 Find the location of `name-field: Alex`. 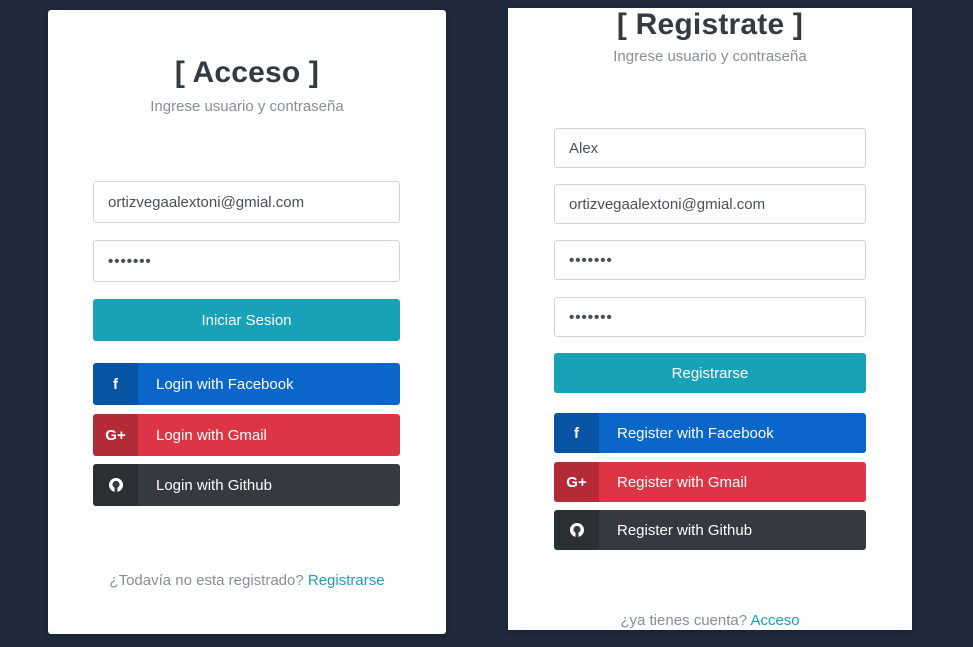

name-field: Alex is located at coordinates (710, 148).